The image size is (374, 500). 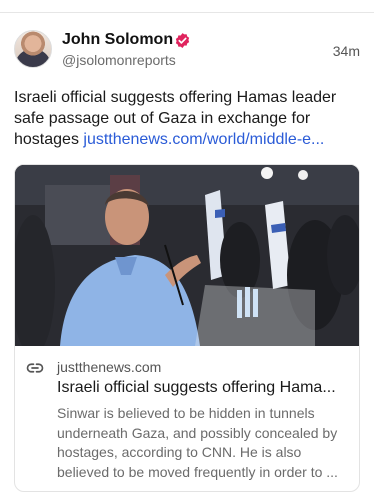 What do you see at coordinates (187, 12) in the screenshot?
I see `top-divider` at bounding box center [187, 12].